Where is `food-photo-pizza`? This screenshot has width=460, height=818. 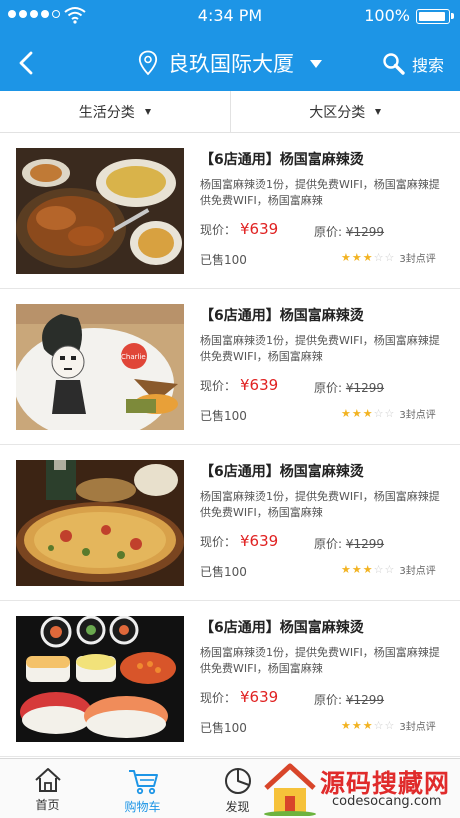
food-photo-pizza is located at coordinates (100, 523).